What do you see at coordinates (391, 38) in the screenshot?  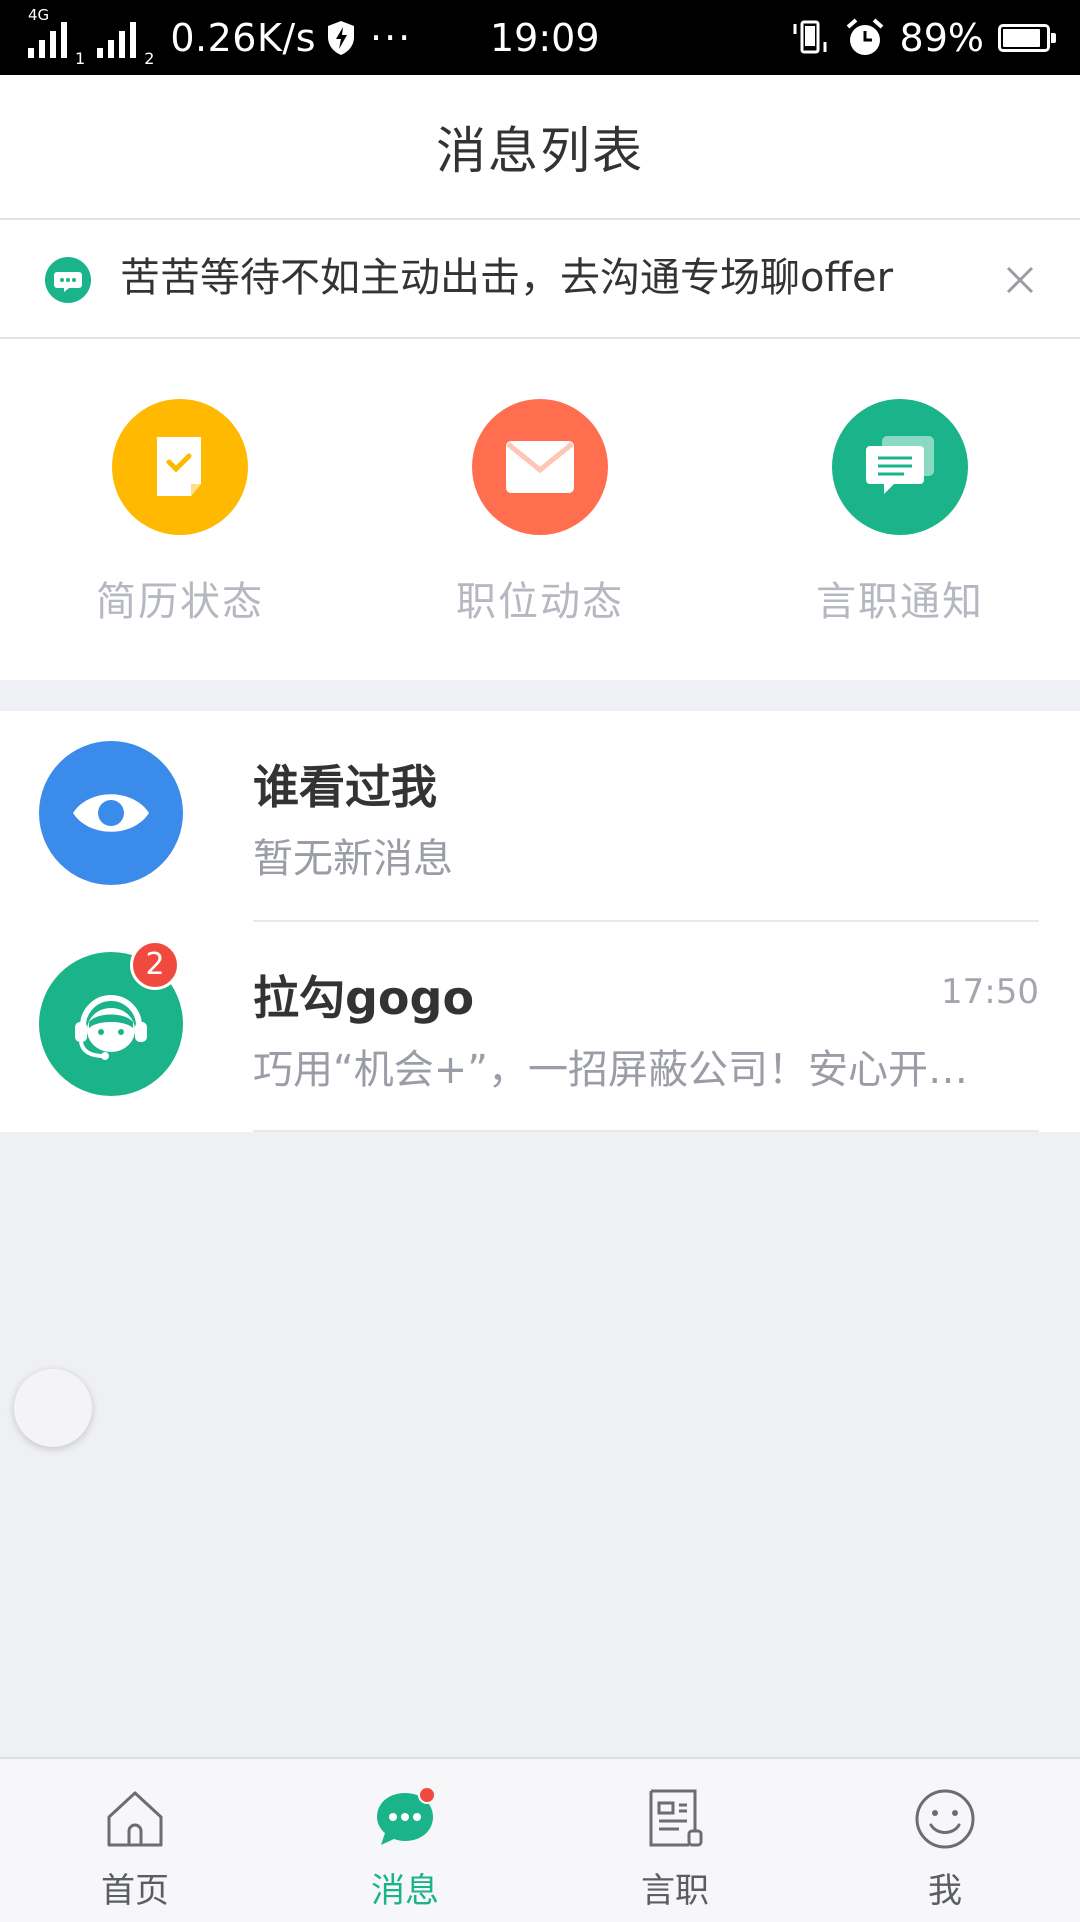 I see `more-indicator: ···` at bounding box center [391, 38].